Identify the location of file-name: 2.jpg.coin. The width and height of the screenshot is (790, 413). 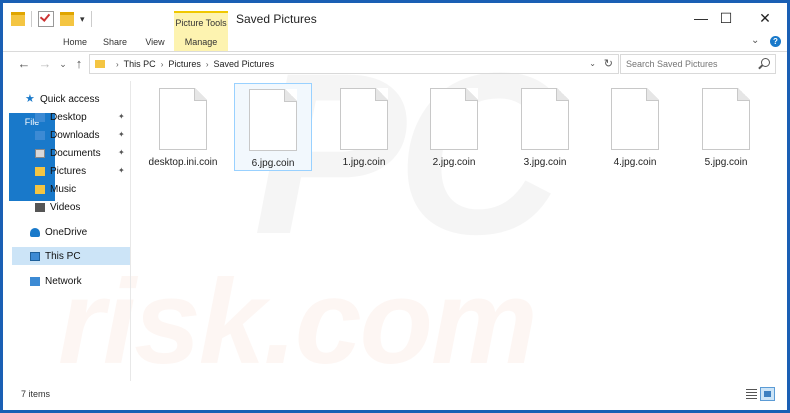
(454, 162).